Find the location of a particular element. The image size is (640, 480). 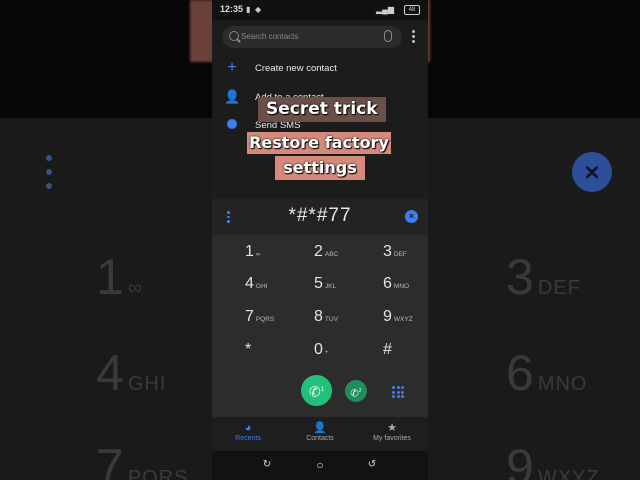

key-7: 7 PQRS is located at coordinates (273, 321).